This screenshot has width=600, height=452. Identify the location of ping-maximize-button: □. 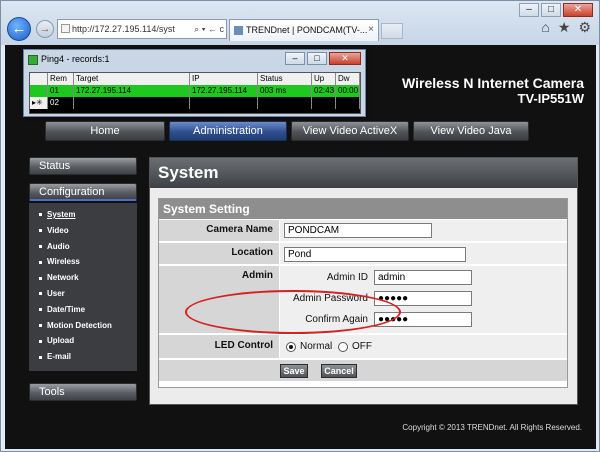
(317, 58).